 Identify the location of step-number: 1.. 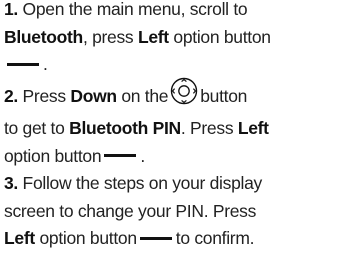
(11, 9).